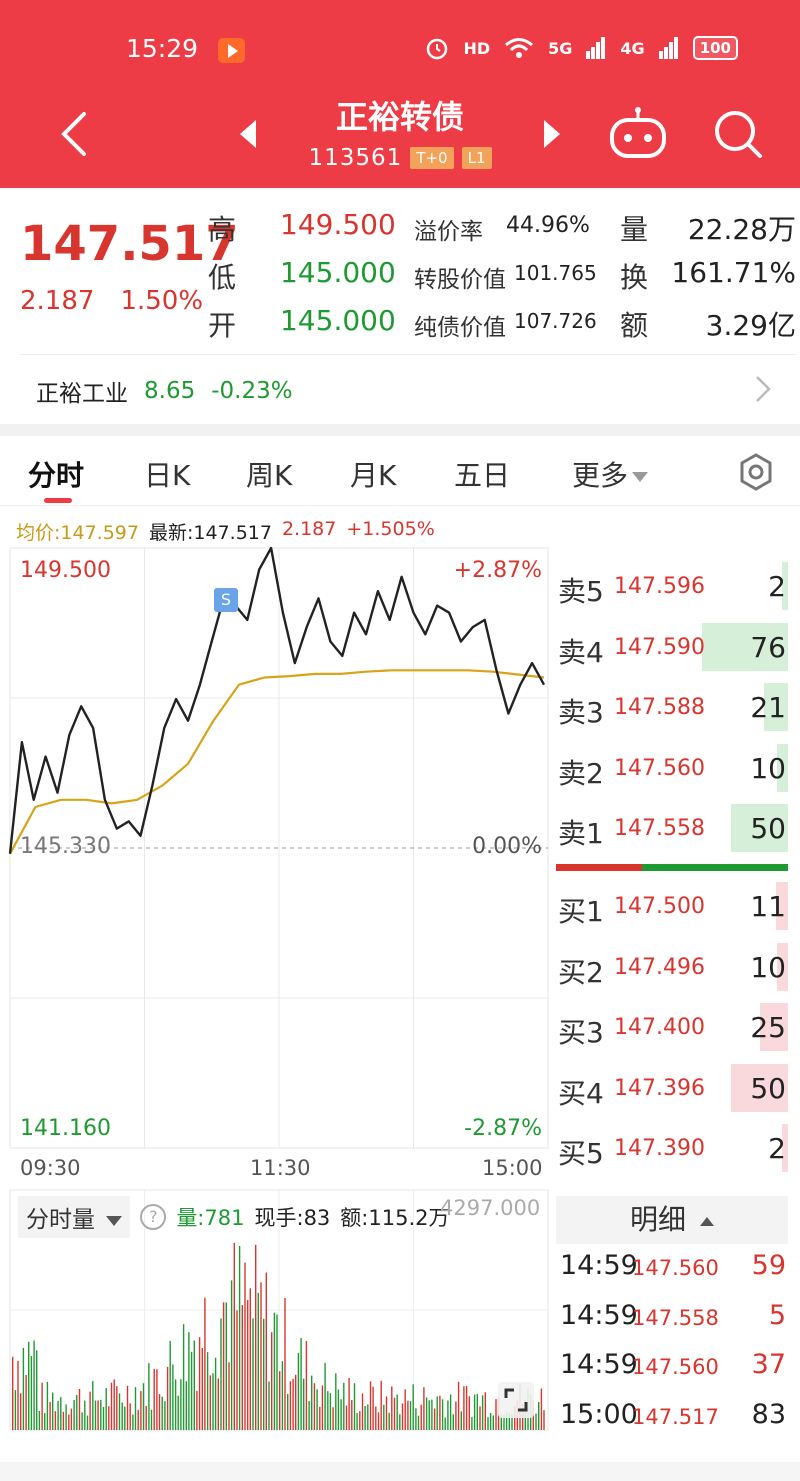  I want to click on volume-hand-value: 83, so click(317, 1218).